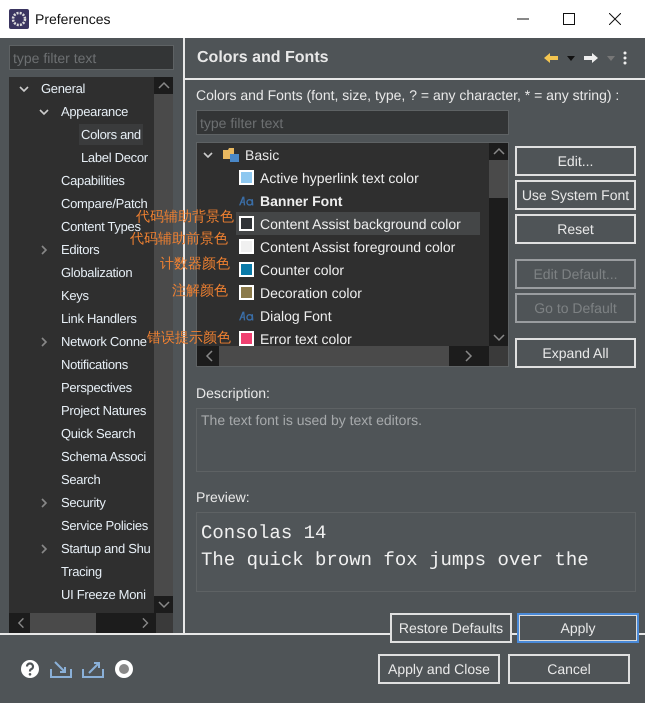 The height and width of the screenshot is (703, 645). What do you see at coordinates (94, 364) in the screenshot?
I see `tree-item: Notifications` at bounding box center [94, 364].